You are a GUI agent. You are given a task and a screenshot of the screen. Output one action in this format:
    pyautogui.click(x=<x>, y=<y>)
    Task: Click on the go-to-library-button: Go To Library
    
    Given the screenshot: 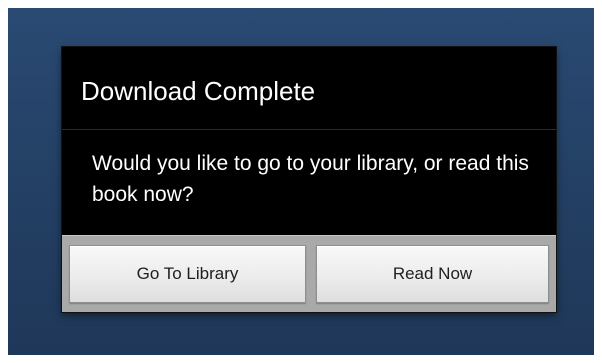 What is the action you would take?
    pyautogui.click(x=187, y=274)
    